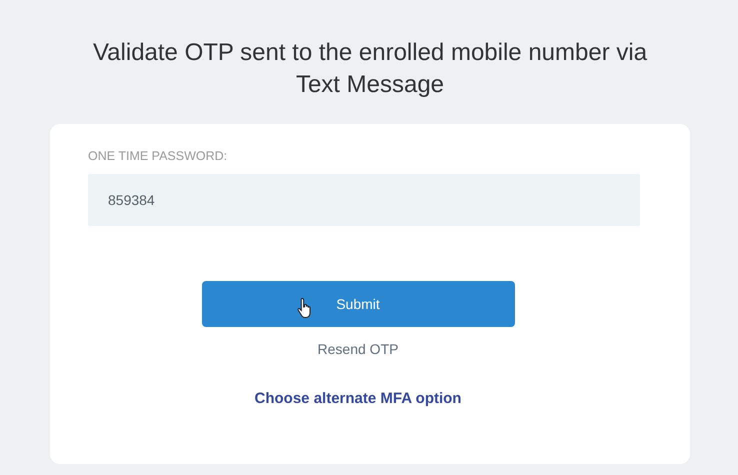  I want to click on otp-input-field: 859384, so click(364, 200).